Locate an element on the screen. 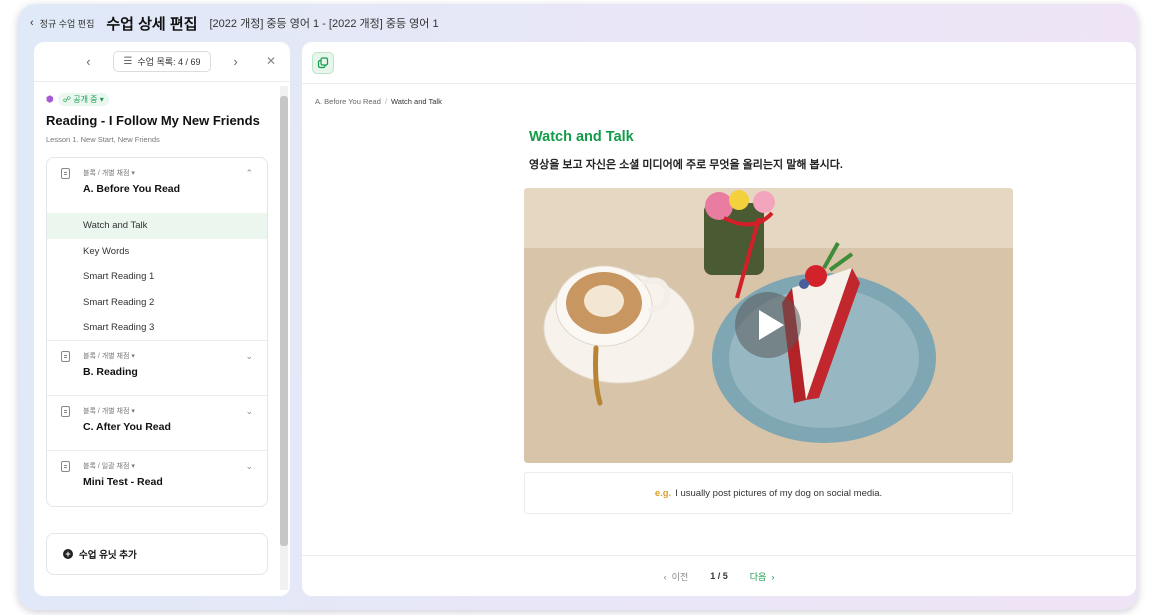 The width and height of the screenshot is (1153, 615). lesson-list-button: ☰ 수업 목록: 4 / 69 is located at coordinates (162, 61).